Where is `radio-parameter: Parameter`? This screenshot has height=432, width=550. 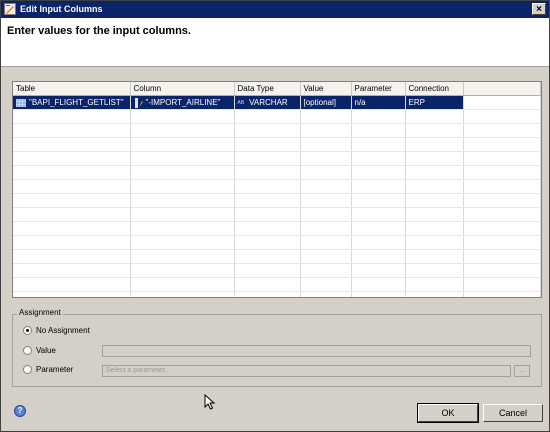
radio-parameter: Parameter is located at coordinates (48, 370).